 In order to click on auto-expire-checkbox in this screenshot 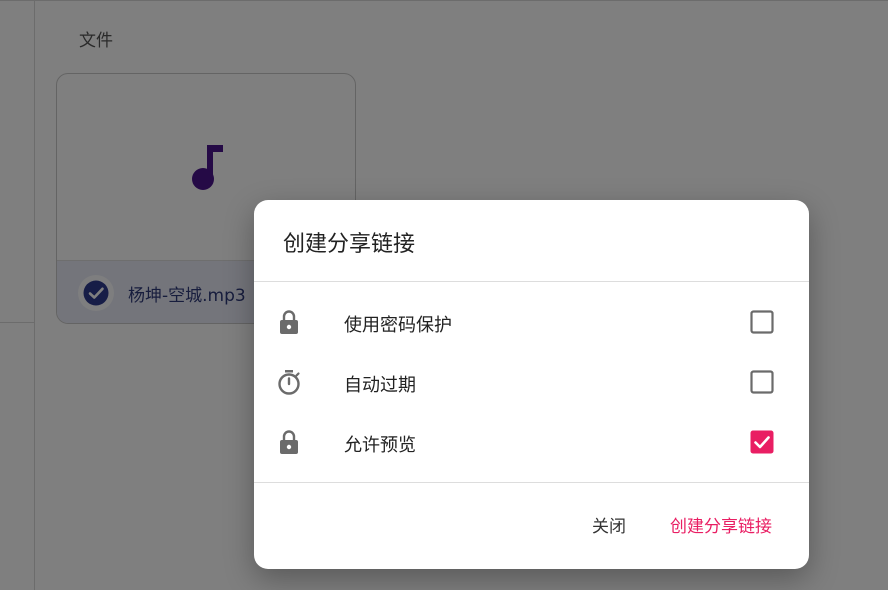, I will do `click(762, 382)`.